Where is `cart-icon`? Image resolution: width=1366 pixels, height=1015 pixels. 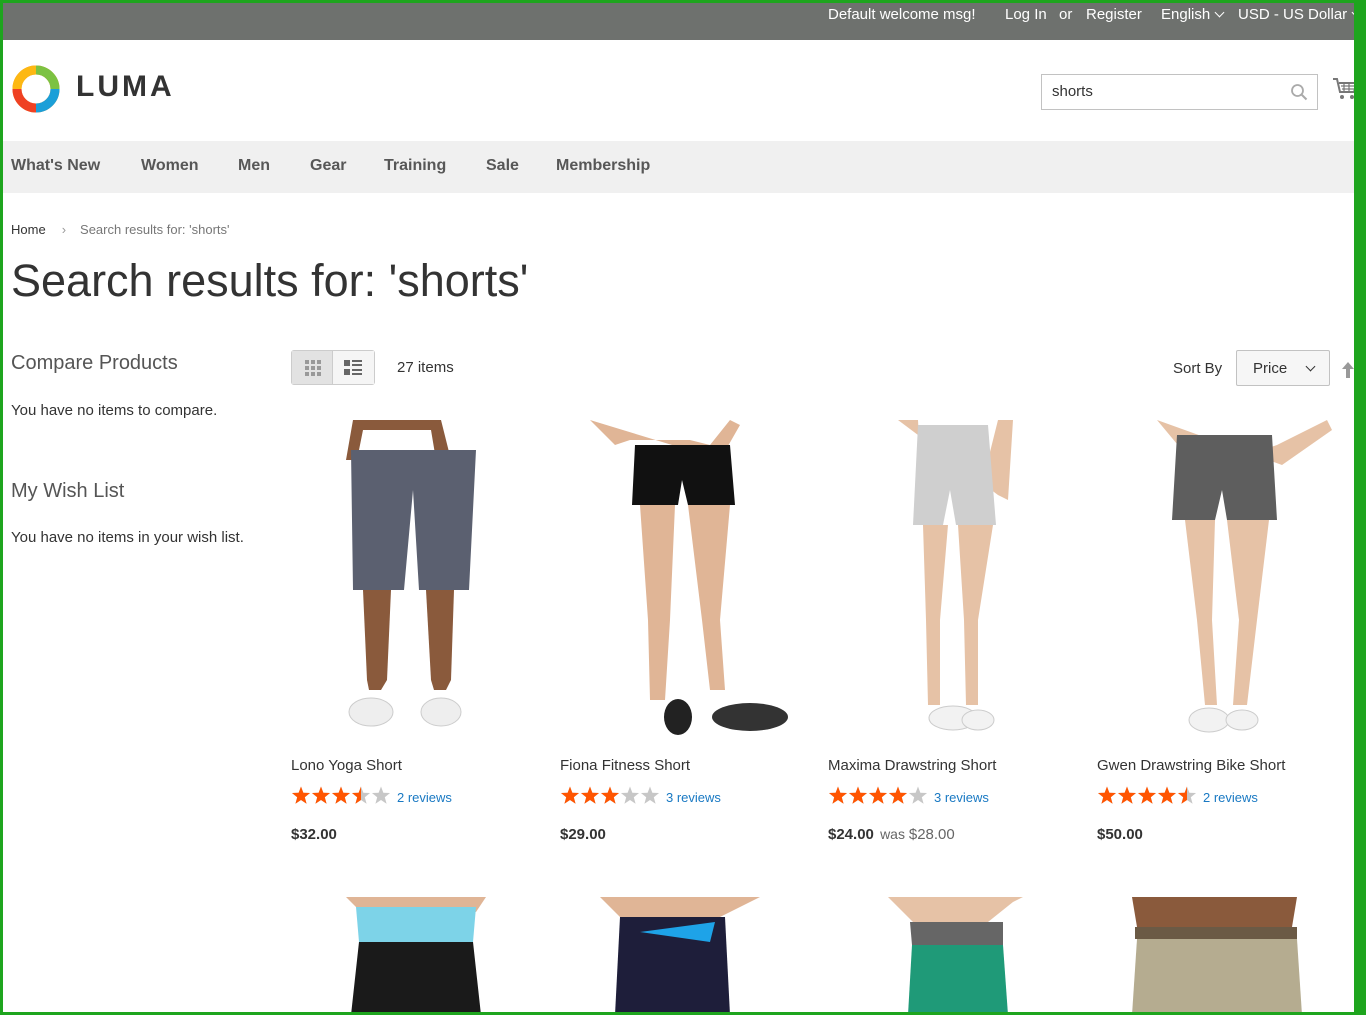 cart-icon is located at coordinates (1345, 89).